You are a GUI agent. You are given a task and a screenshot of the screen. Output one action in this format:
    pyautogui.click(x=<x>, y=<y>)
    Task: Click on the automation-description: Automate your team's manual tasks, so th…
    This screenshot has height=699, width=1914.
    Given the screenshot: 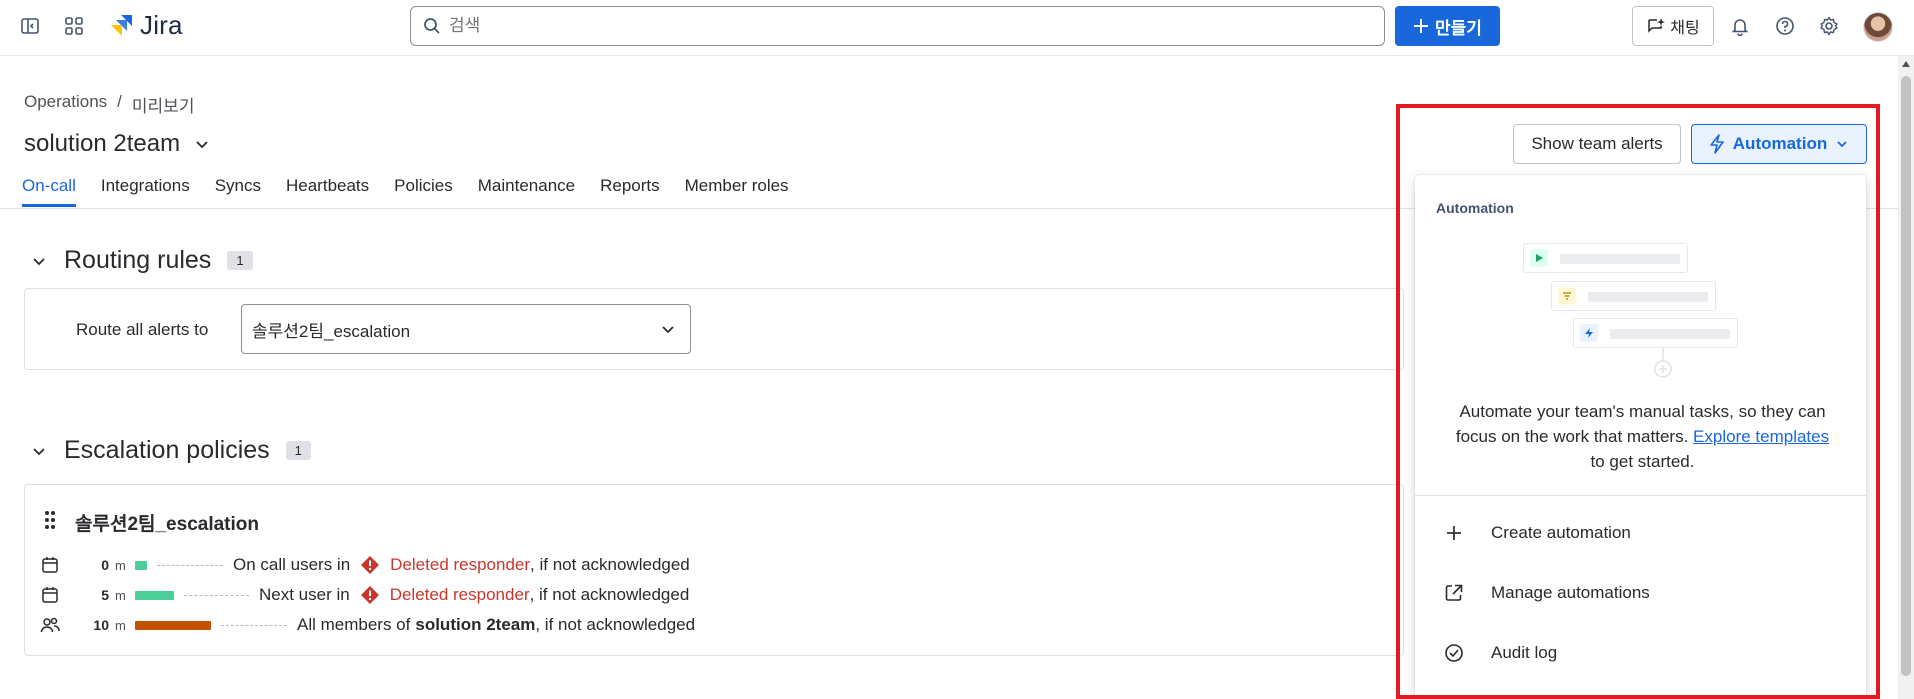 What is the action you would take?
    pyautogui.click(x=1642, y=436)
    